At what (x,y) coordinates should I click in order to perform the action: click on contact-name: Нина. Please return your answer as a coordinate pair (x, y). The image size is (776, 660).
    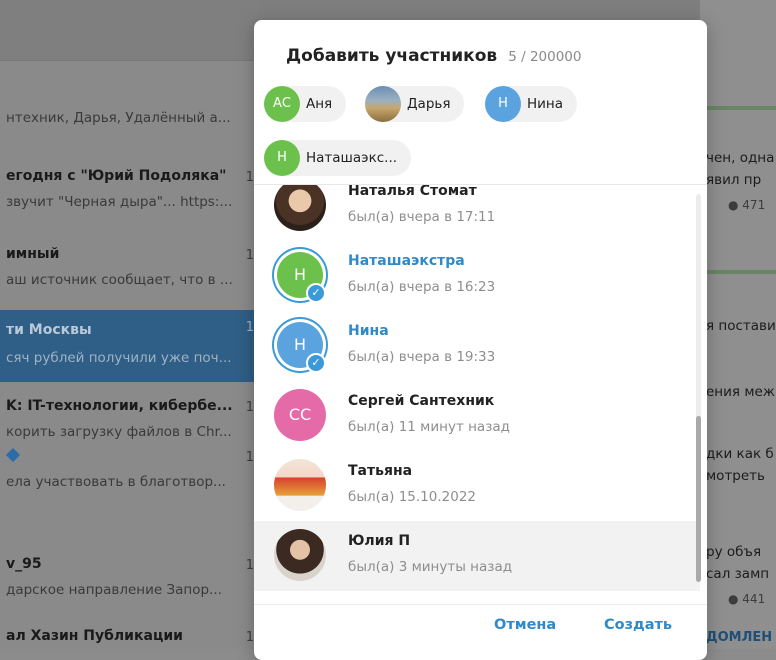
    Looking at the image, I should click on (368, 331).